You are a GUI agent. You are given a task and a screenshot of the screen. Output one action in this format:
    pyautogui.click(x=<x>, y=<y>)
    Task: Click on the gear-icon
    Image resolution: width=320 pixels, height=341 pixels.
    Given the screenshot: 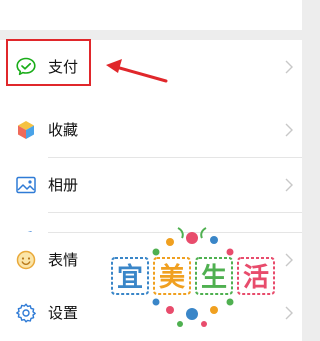 What is the action you would take?
    pyautogui.click(x=26, y=313)
    